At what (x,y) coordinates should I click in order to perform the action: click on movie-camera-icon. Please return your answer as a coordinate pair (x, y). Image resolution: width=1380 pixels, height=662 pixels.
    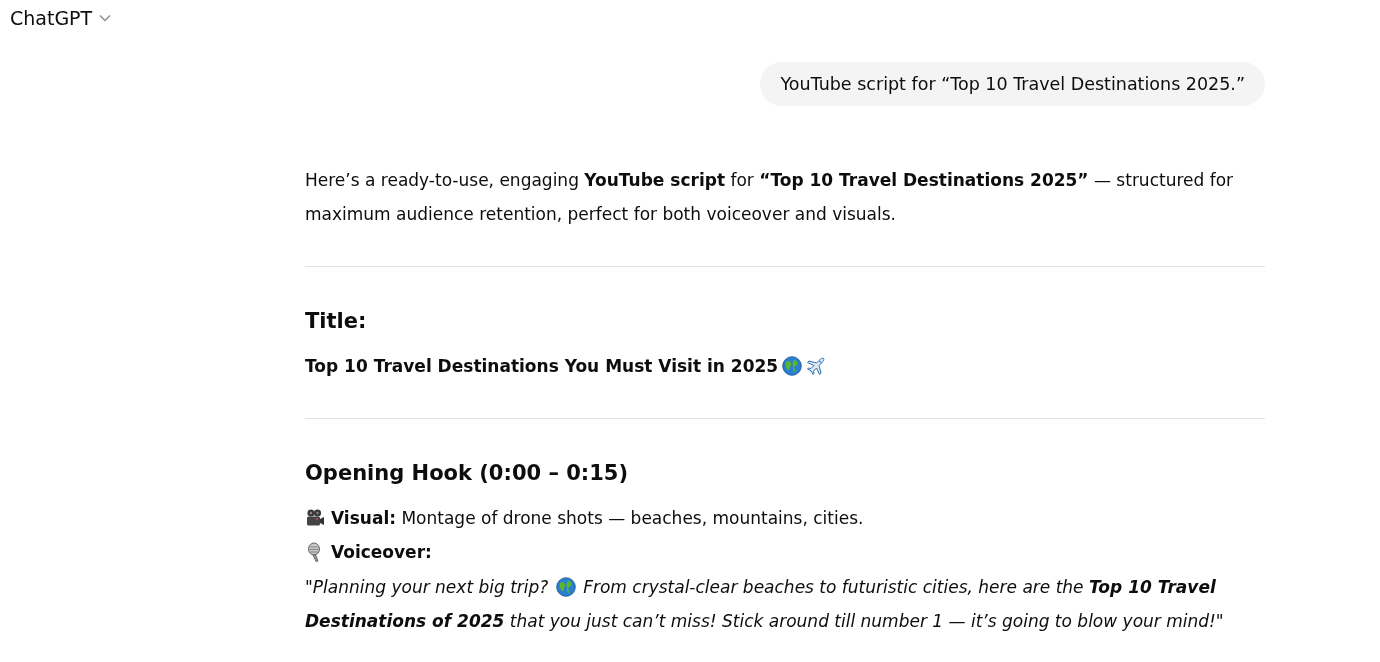
    Looking at the image, I should click on (315, 518).